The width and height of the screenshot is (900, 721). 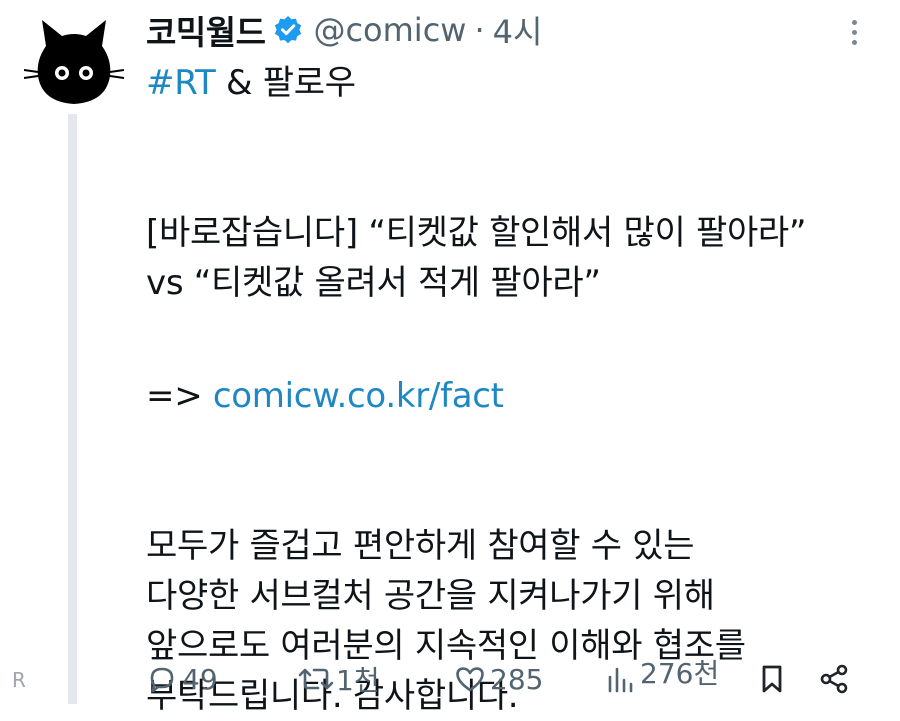 I want to click on hashtag-link: #RT, so click(x=181, y=83).